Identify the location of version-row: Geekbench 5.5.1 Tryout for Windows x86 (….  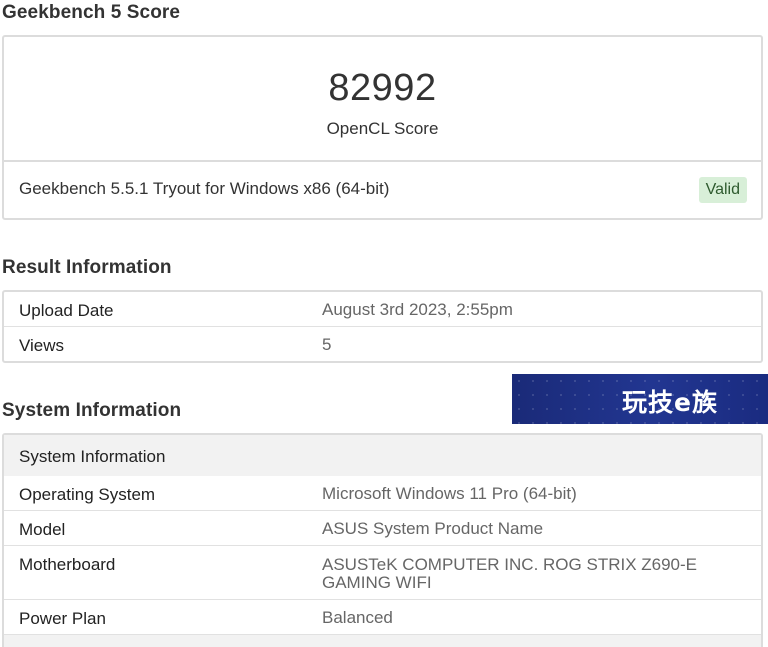
(382, 191).